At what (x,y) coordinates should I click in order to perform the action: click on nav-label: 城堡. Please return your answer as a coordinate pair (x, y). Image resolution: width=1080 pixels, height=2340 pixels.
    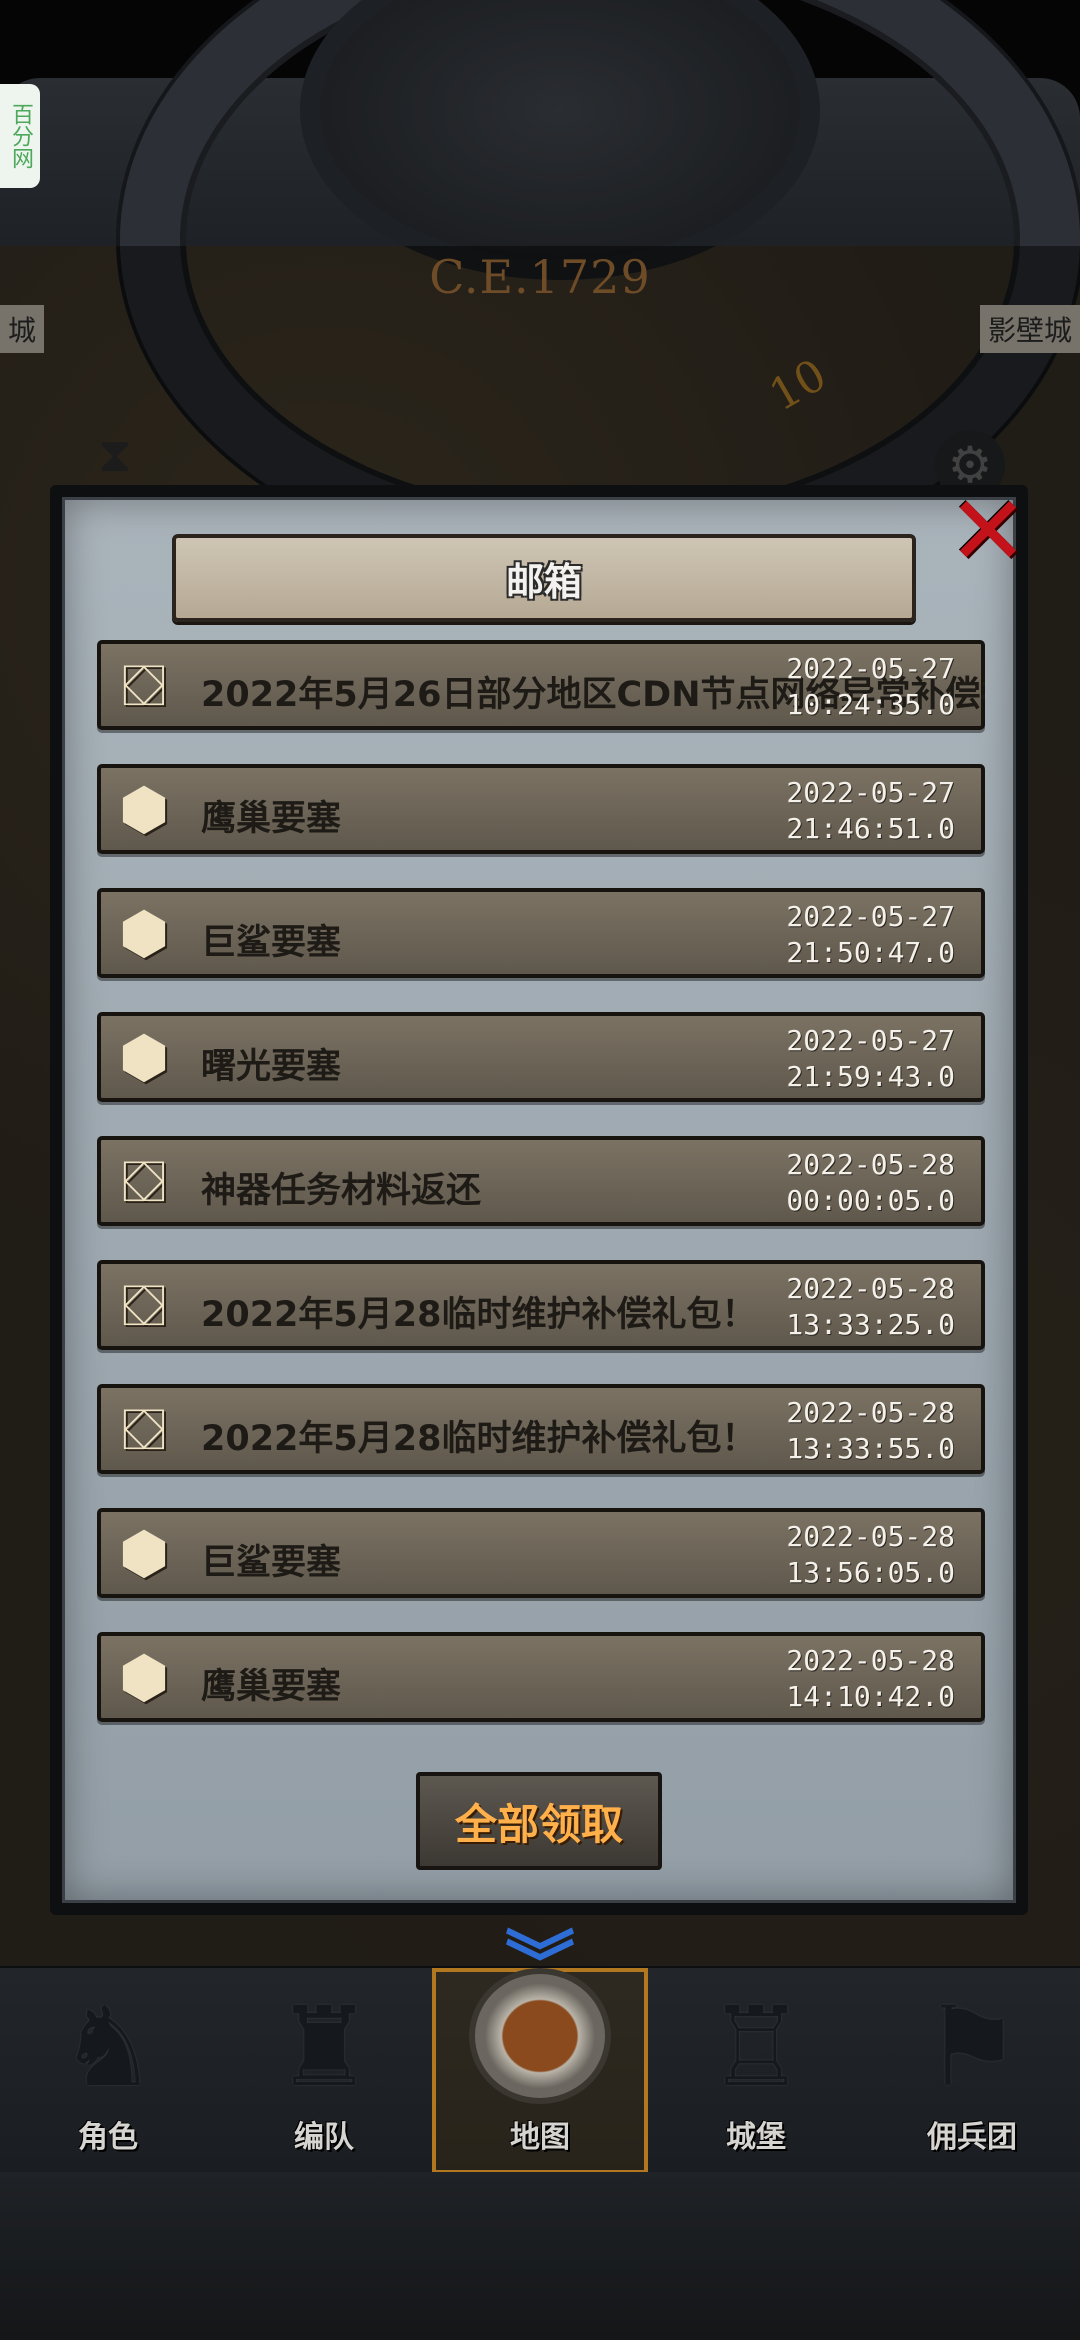
    Looking at the image, I should click on (756, 2137).